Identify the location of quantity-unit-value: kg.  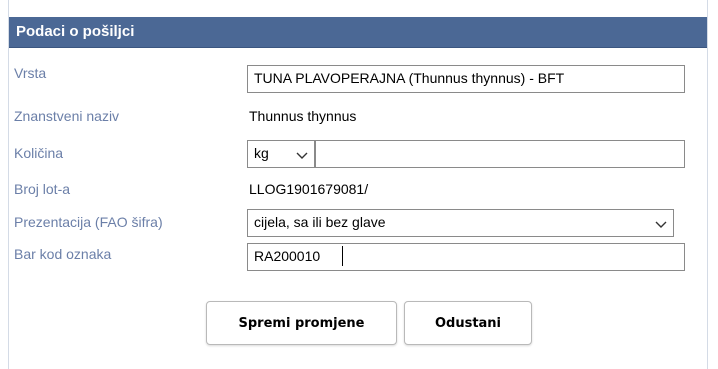
(261, 153).